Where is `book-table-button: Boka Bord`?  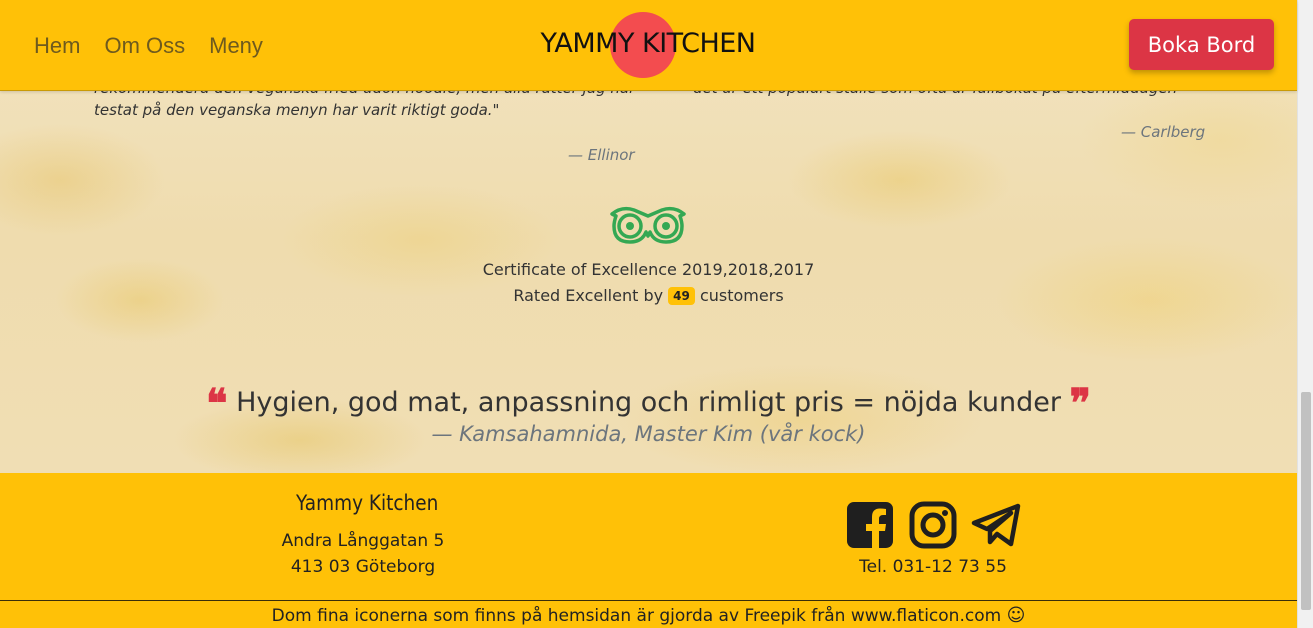 book-table-button: Boka Bord is located at coordinates (1201, 44).